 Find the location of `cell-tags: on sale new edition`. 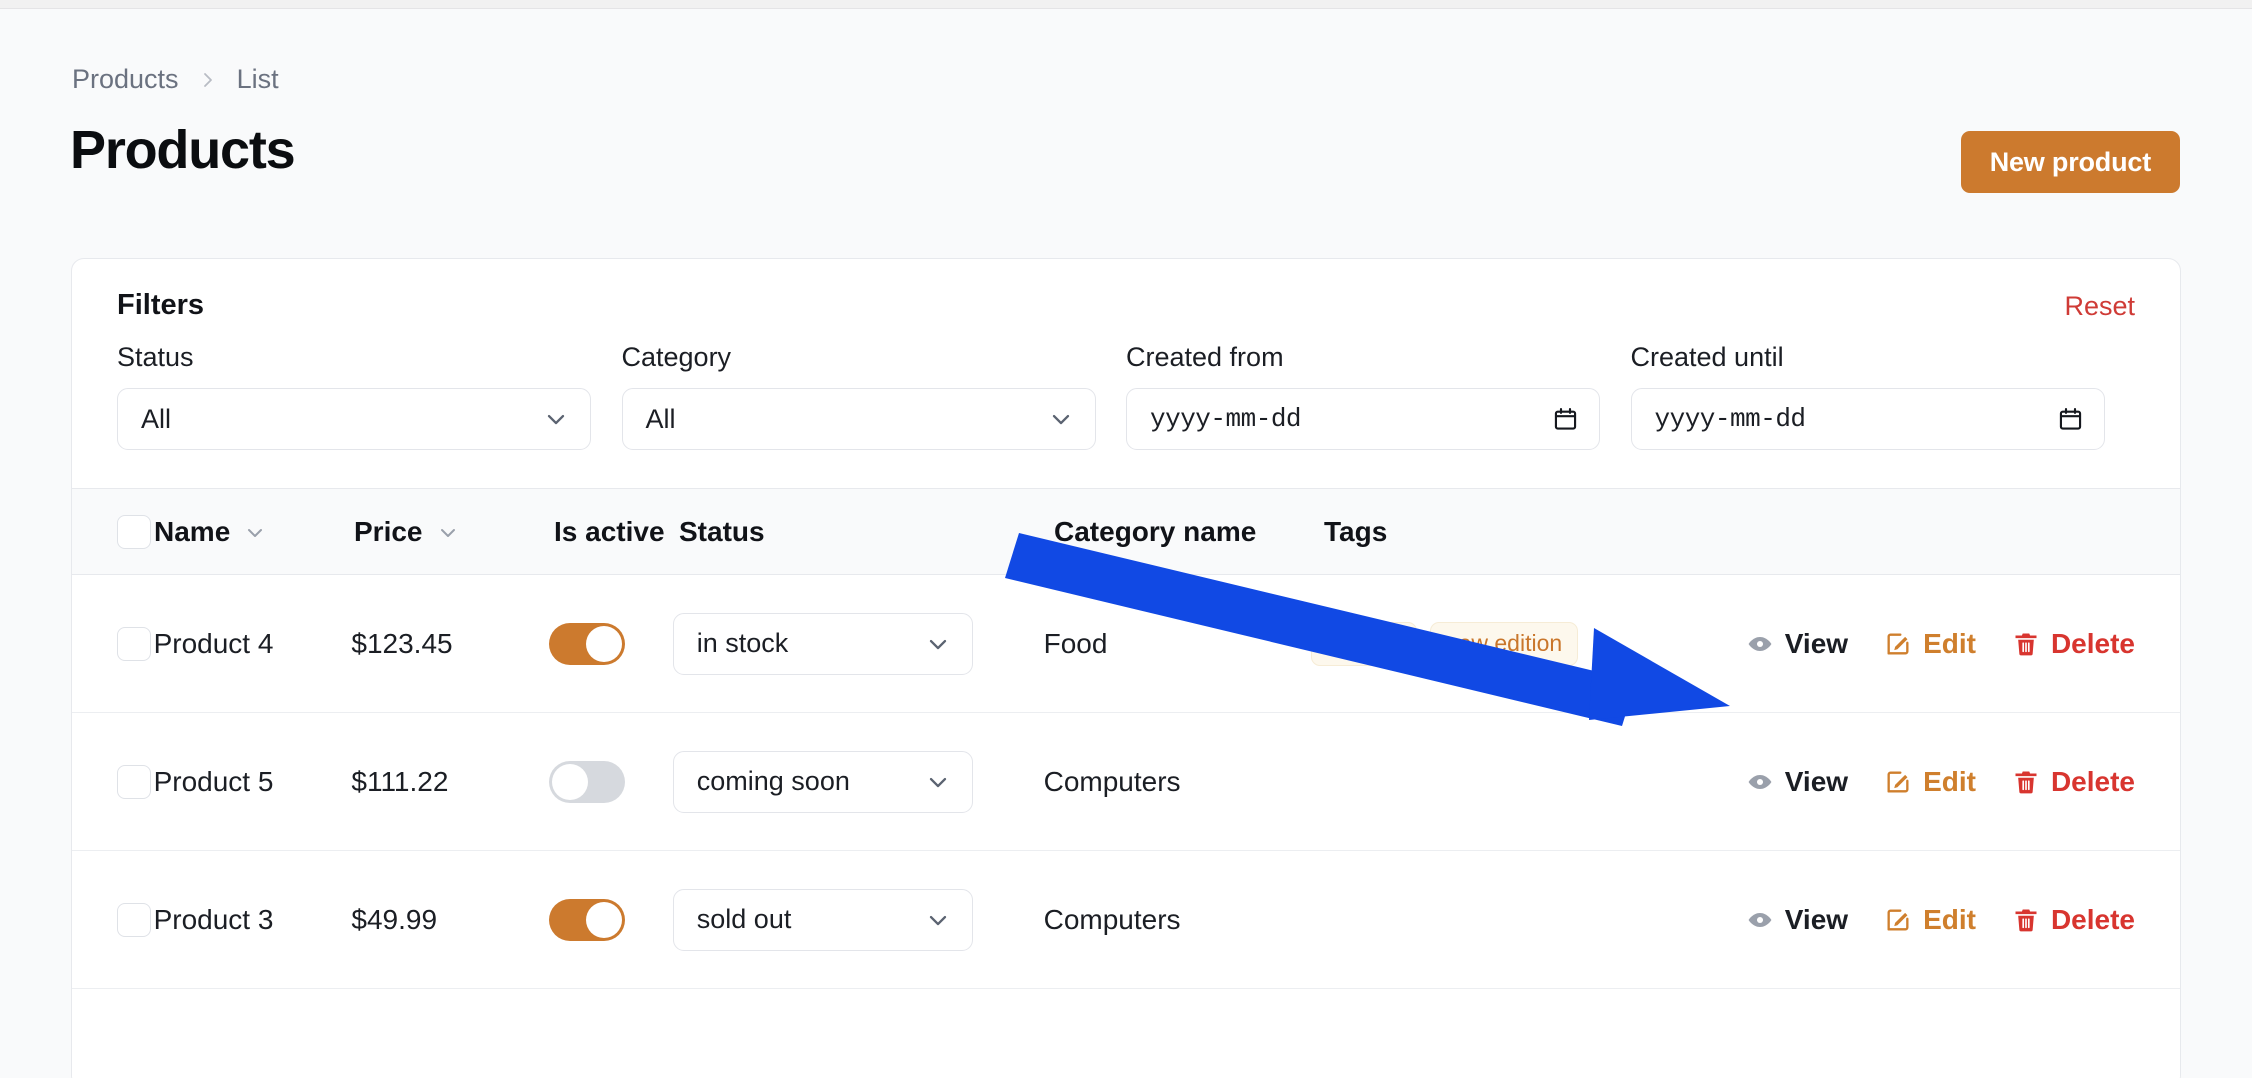

cell-tags: on sale new edition is located at coordinates (1528, 643).